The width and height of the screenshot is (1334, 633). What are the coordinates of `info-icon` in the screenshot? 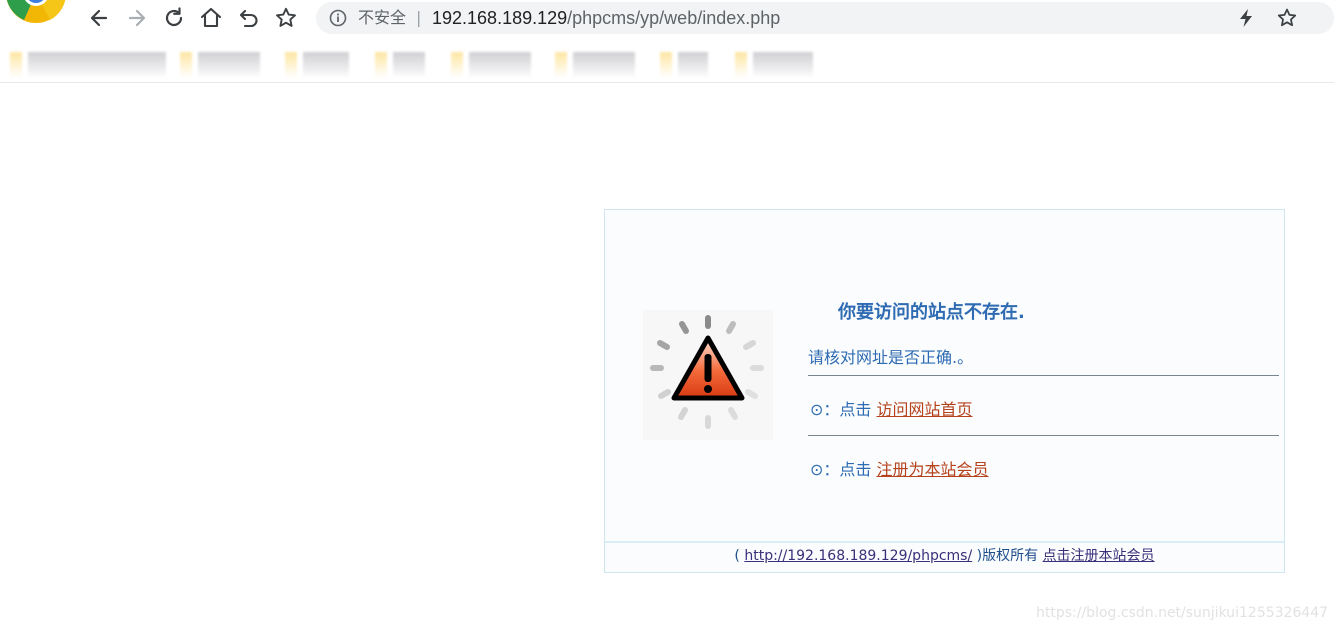 It's located at (338, 18).